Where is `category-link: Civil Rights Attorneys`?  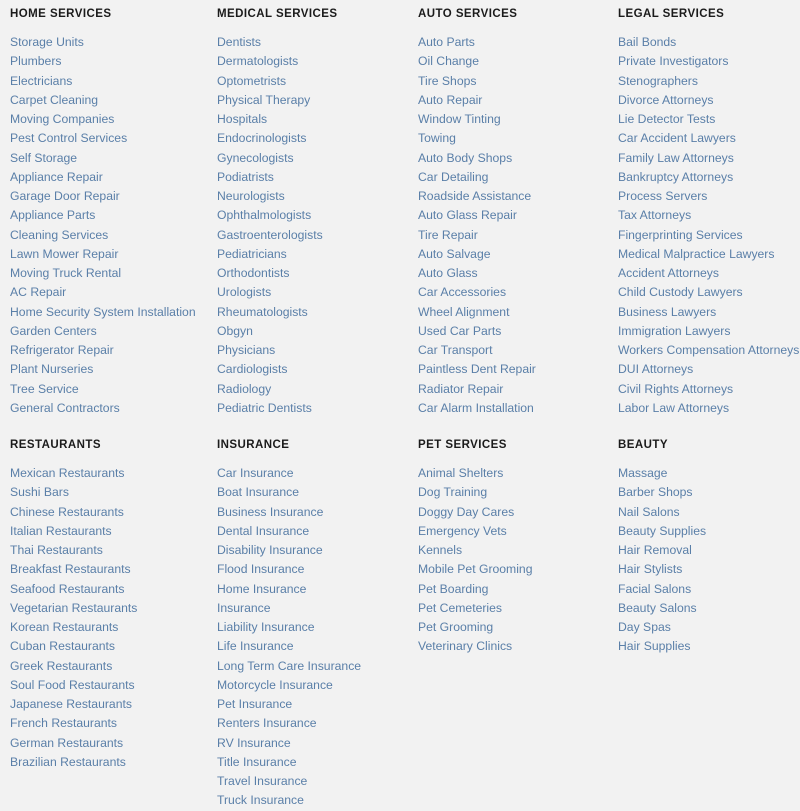 category-link: Civil Rights Attorneys is located at coordinates (675, 389).